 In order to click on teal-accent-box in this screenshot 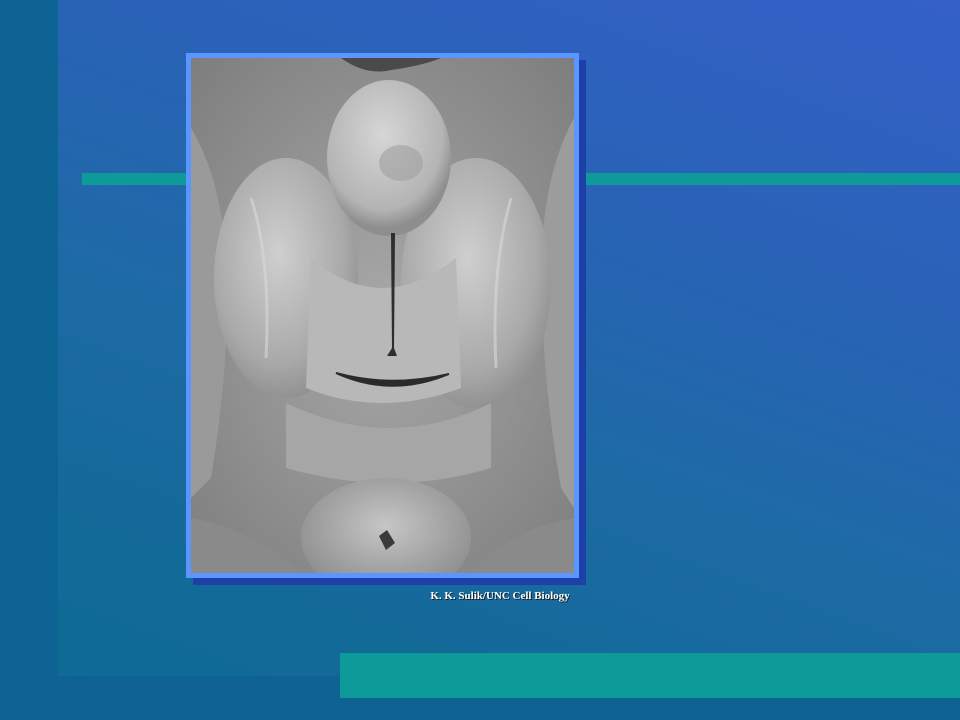, I will do `click(650, 675)`.